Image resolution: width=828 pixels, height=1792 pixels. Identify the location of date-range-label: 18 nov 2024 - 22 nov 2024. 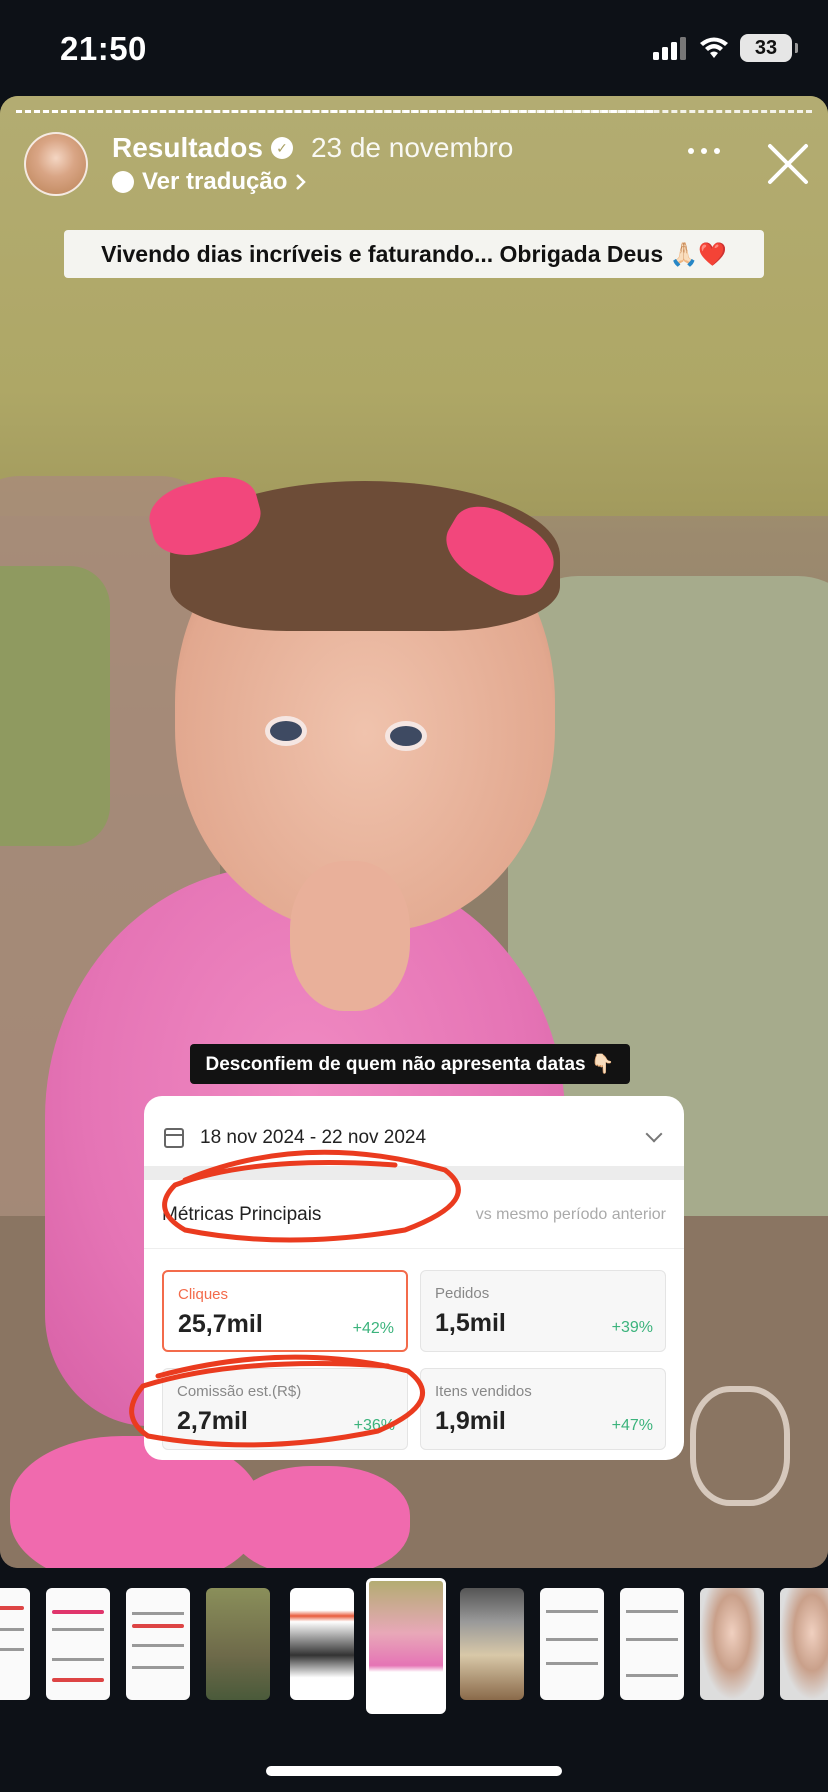
(313, 1137).